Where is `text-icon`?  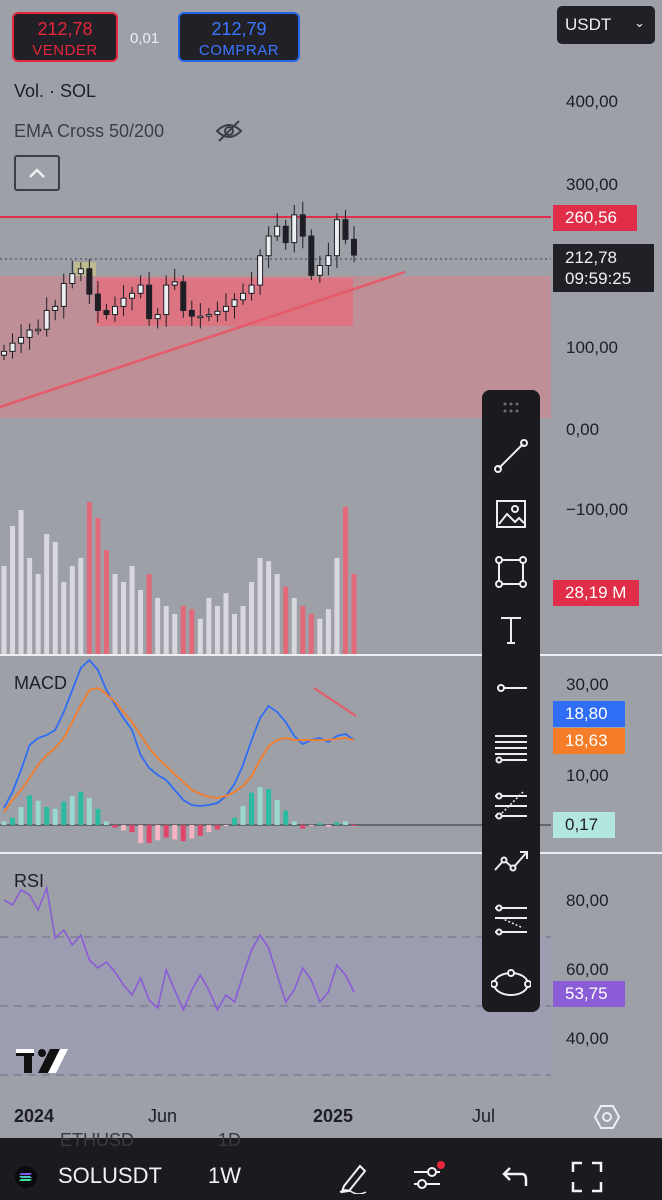
text-icon is located at coordinates (511, 630).